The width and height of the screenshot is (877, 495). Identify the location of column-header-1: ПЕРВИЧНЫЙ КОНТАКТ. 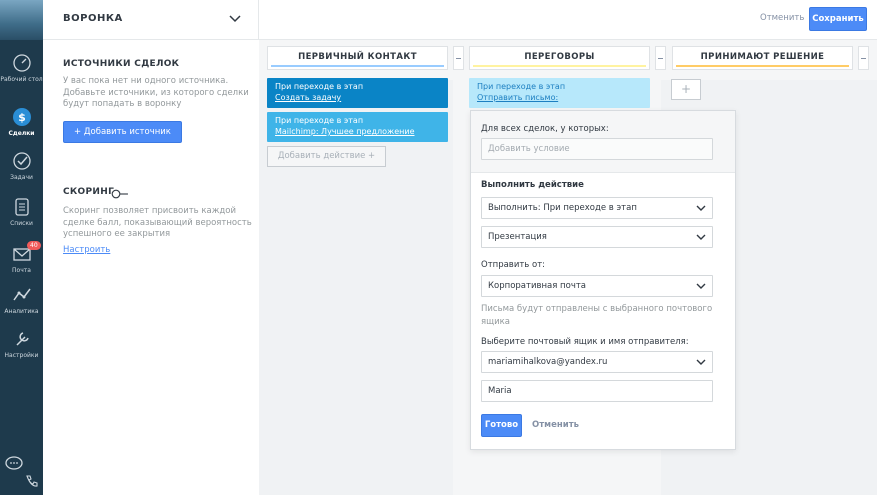
(357, 58).